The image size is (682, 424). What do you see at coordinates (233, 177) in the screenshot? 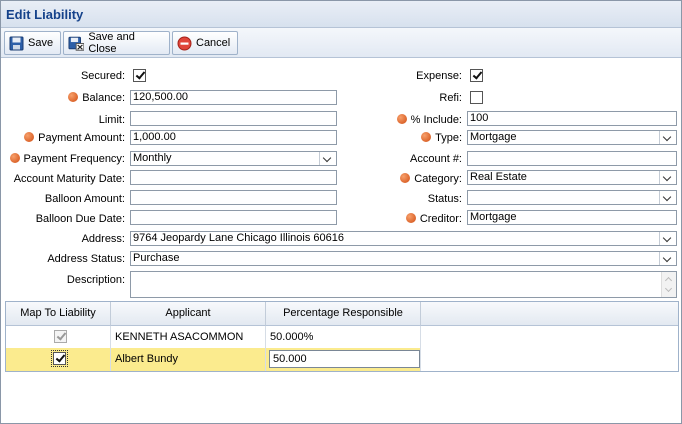
I see `maturity-date-input` at bounding box center [233, 177].